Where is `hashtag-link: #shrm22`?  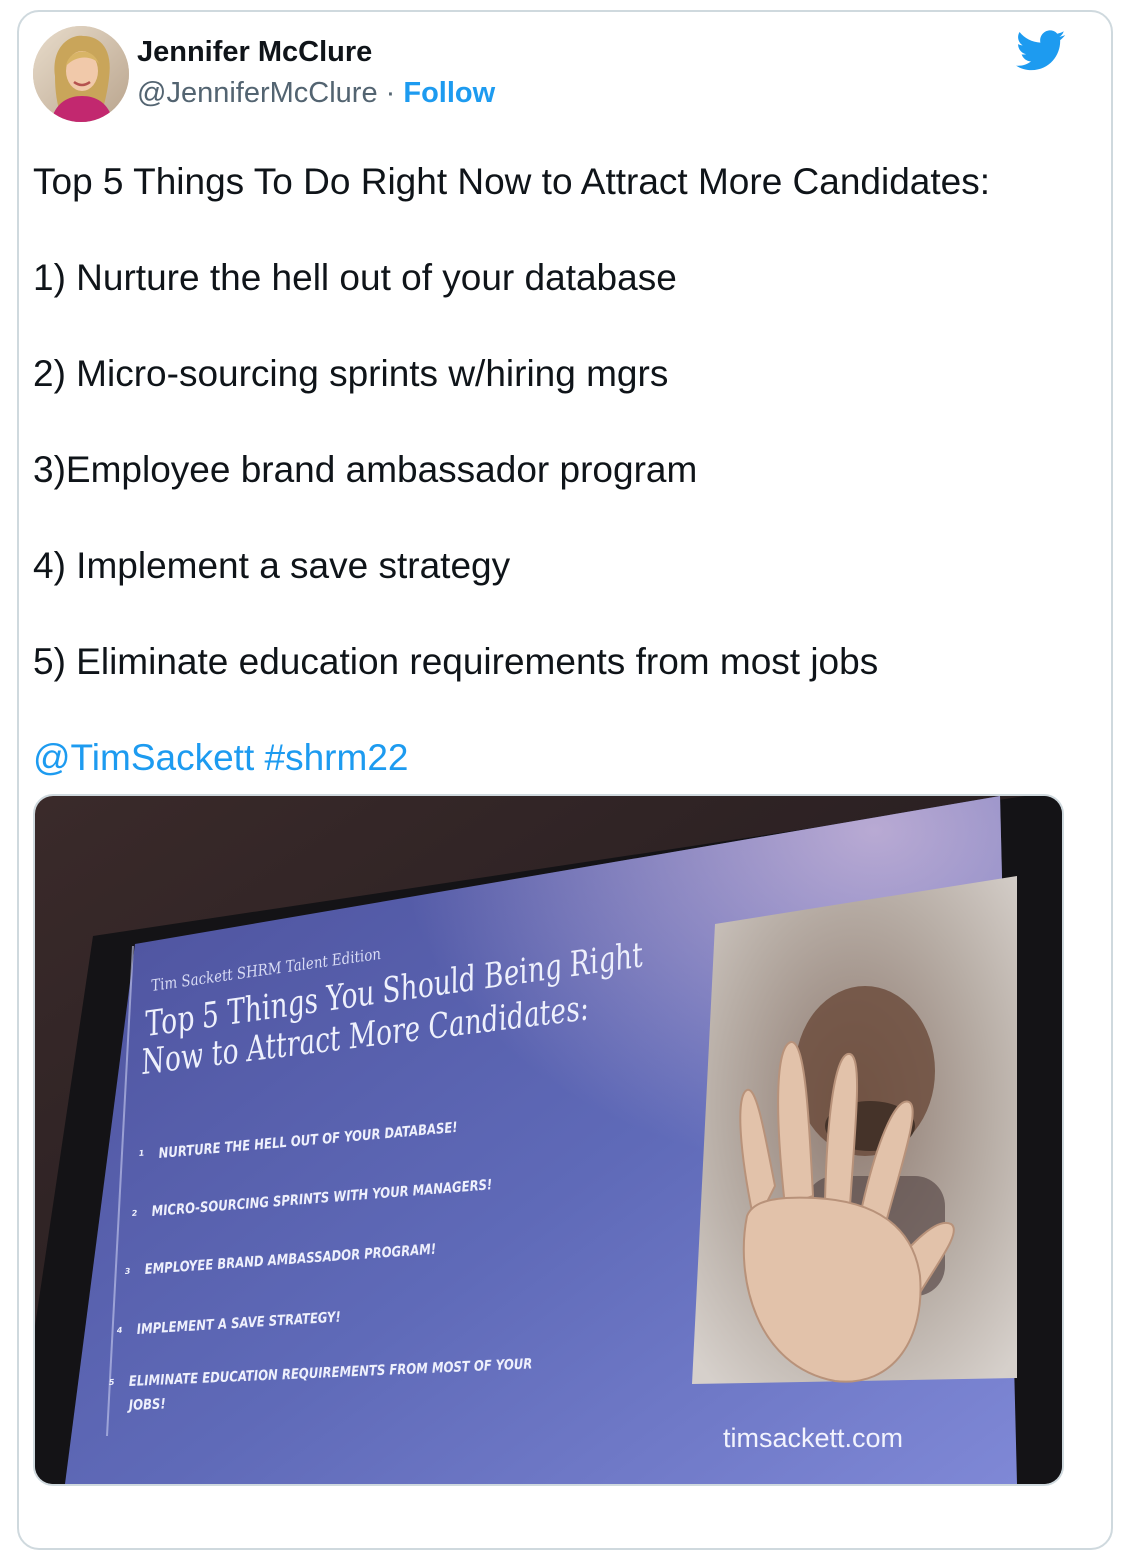
hashtag-link: #shrm22 is located at coordinates (337, 757).